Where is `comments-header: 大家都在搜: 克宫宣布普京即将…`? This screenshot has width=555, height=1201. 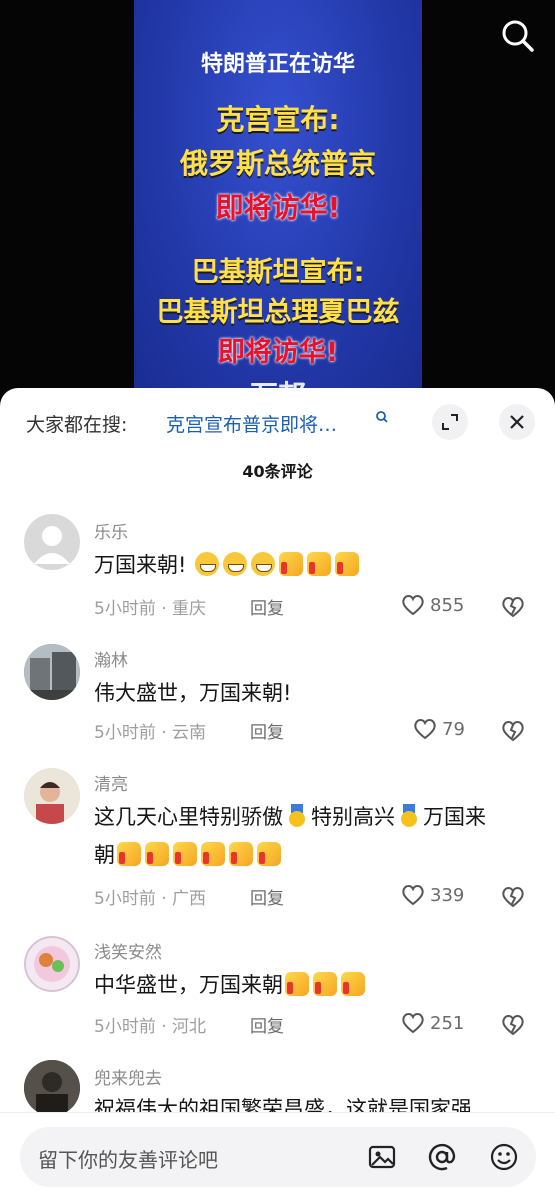 comments-header: 大家都在搜: 克宫宣布普京即将… is located at coordinates (277, 421).